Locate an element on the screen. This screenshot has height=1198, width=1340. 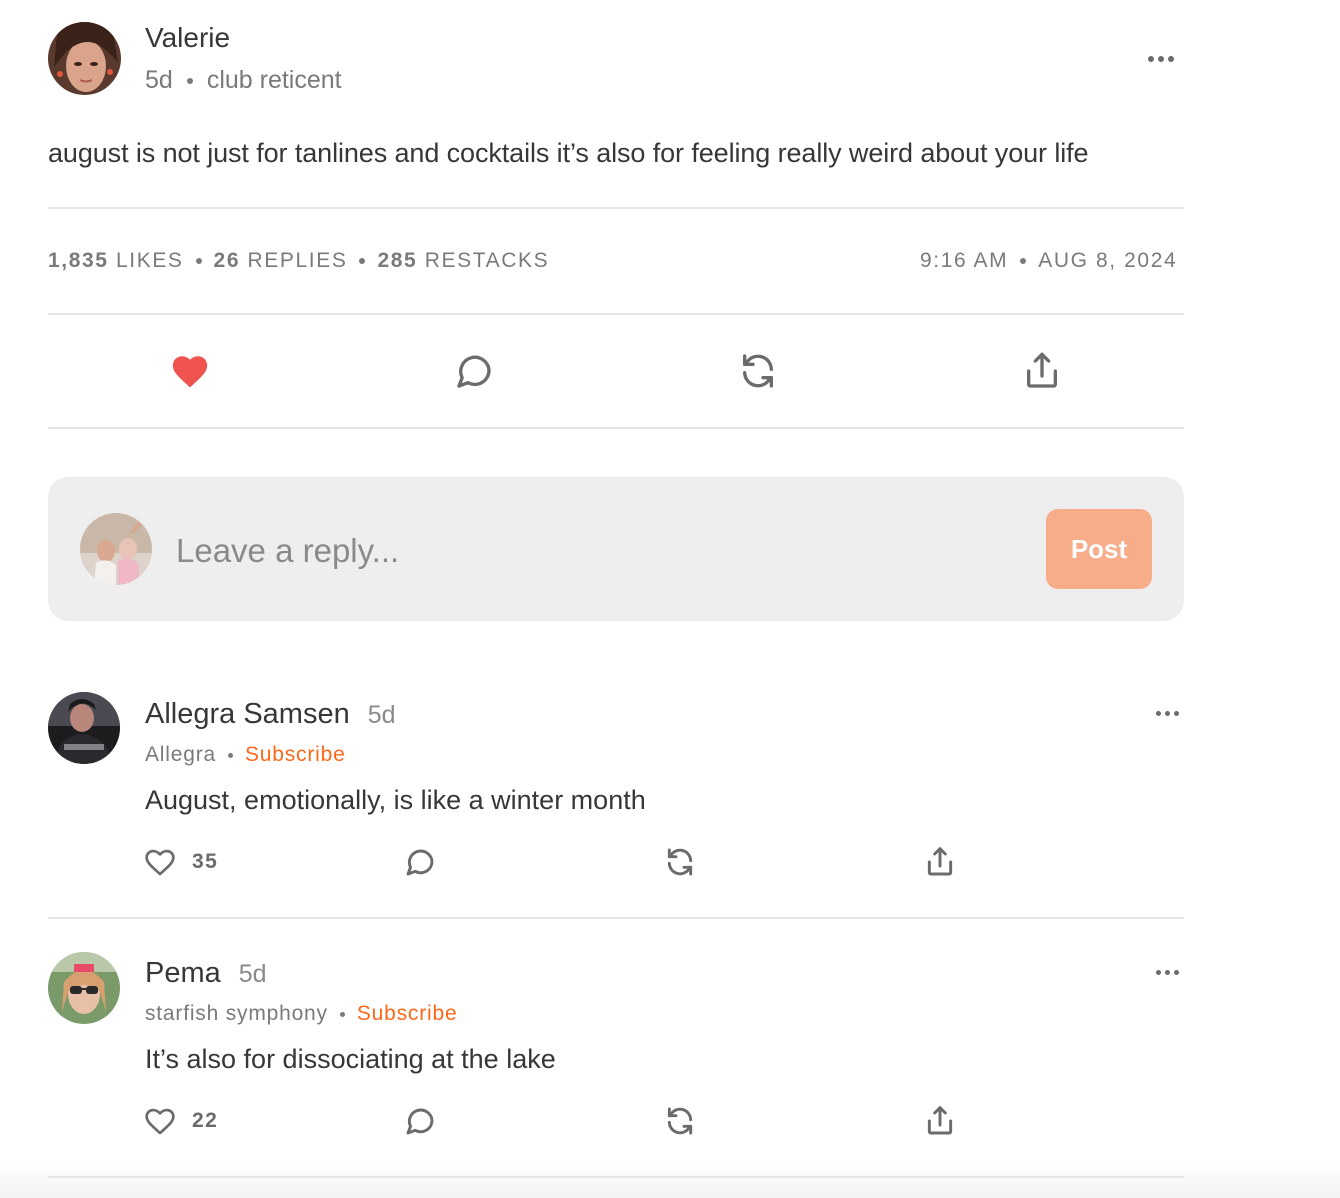
likes-count: 1,835 is located at coordinates (78, 261).